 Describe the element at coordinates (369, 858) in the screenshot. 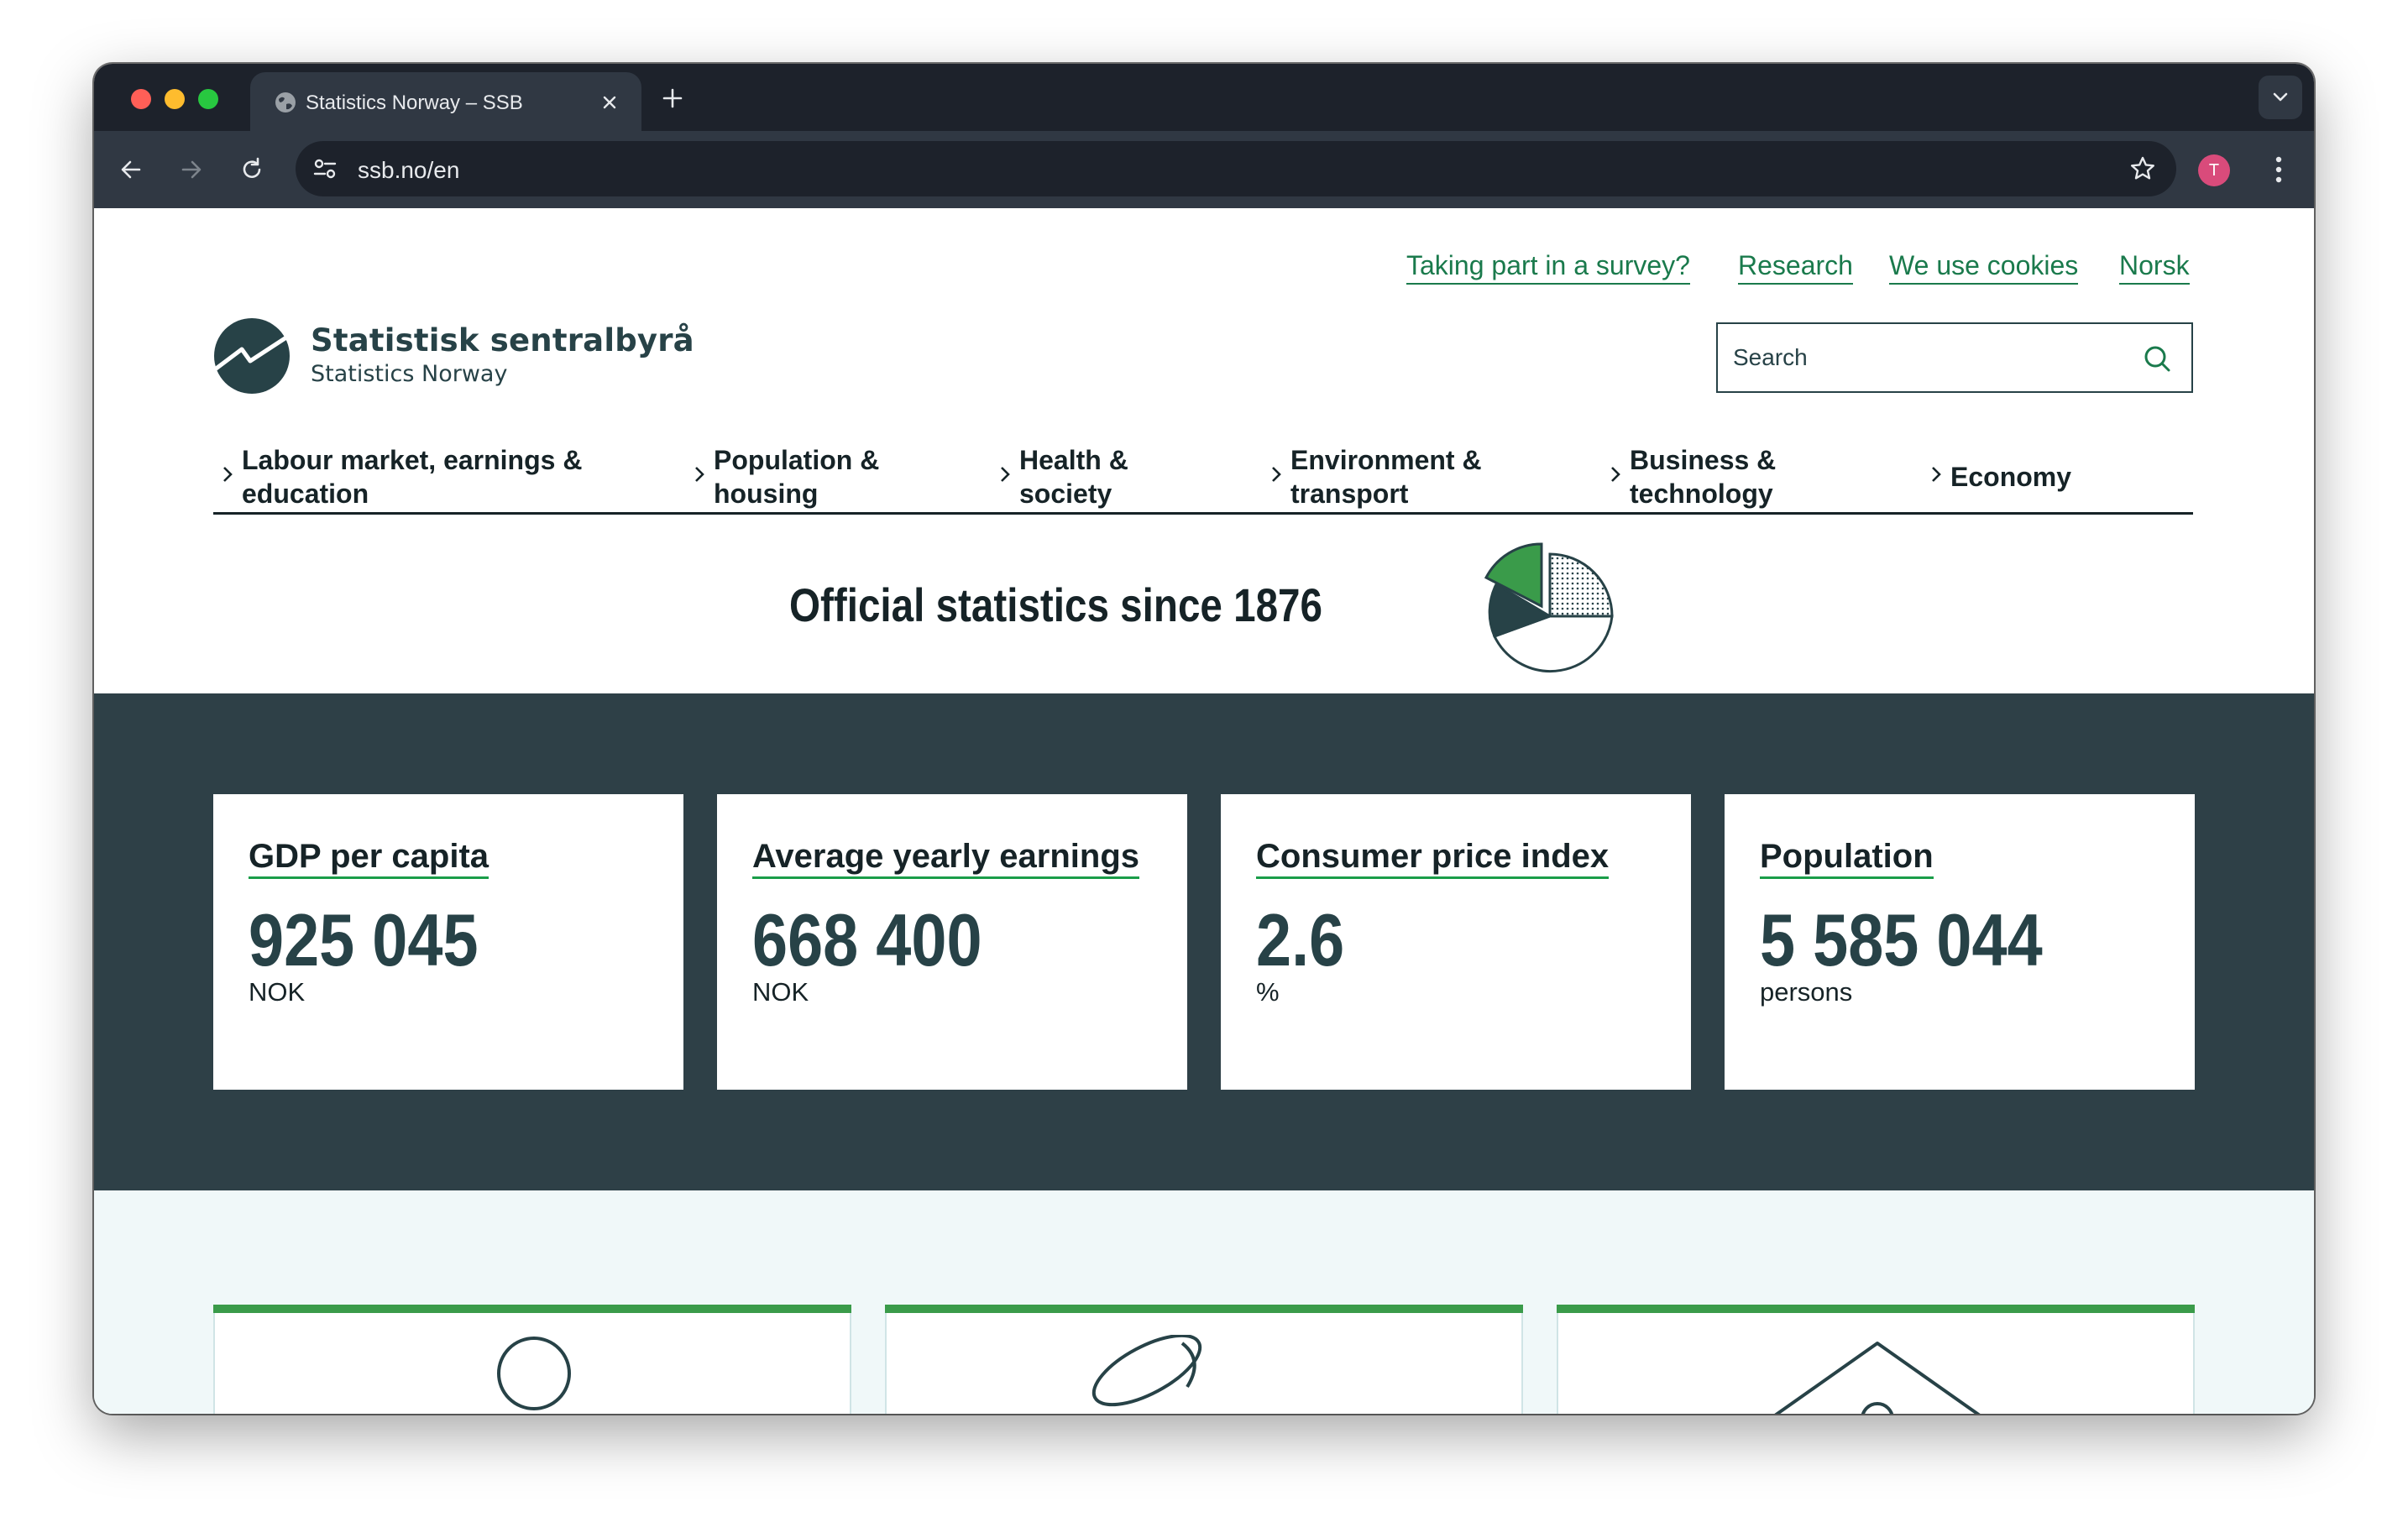

I see `card-title: GDP per capita` at that location.